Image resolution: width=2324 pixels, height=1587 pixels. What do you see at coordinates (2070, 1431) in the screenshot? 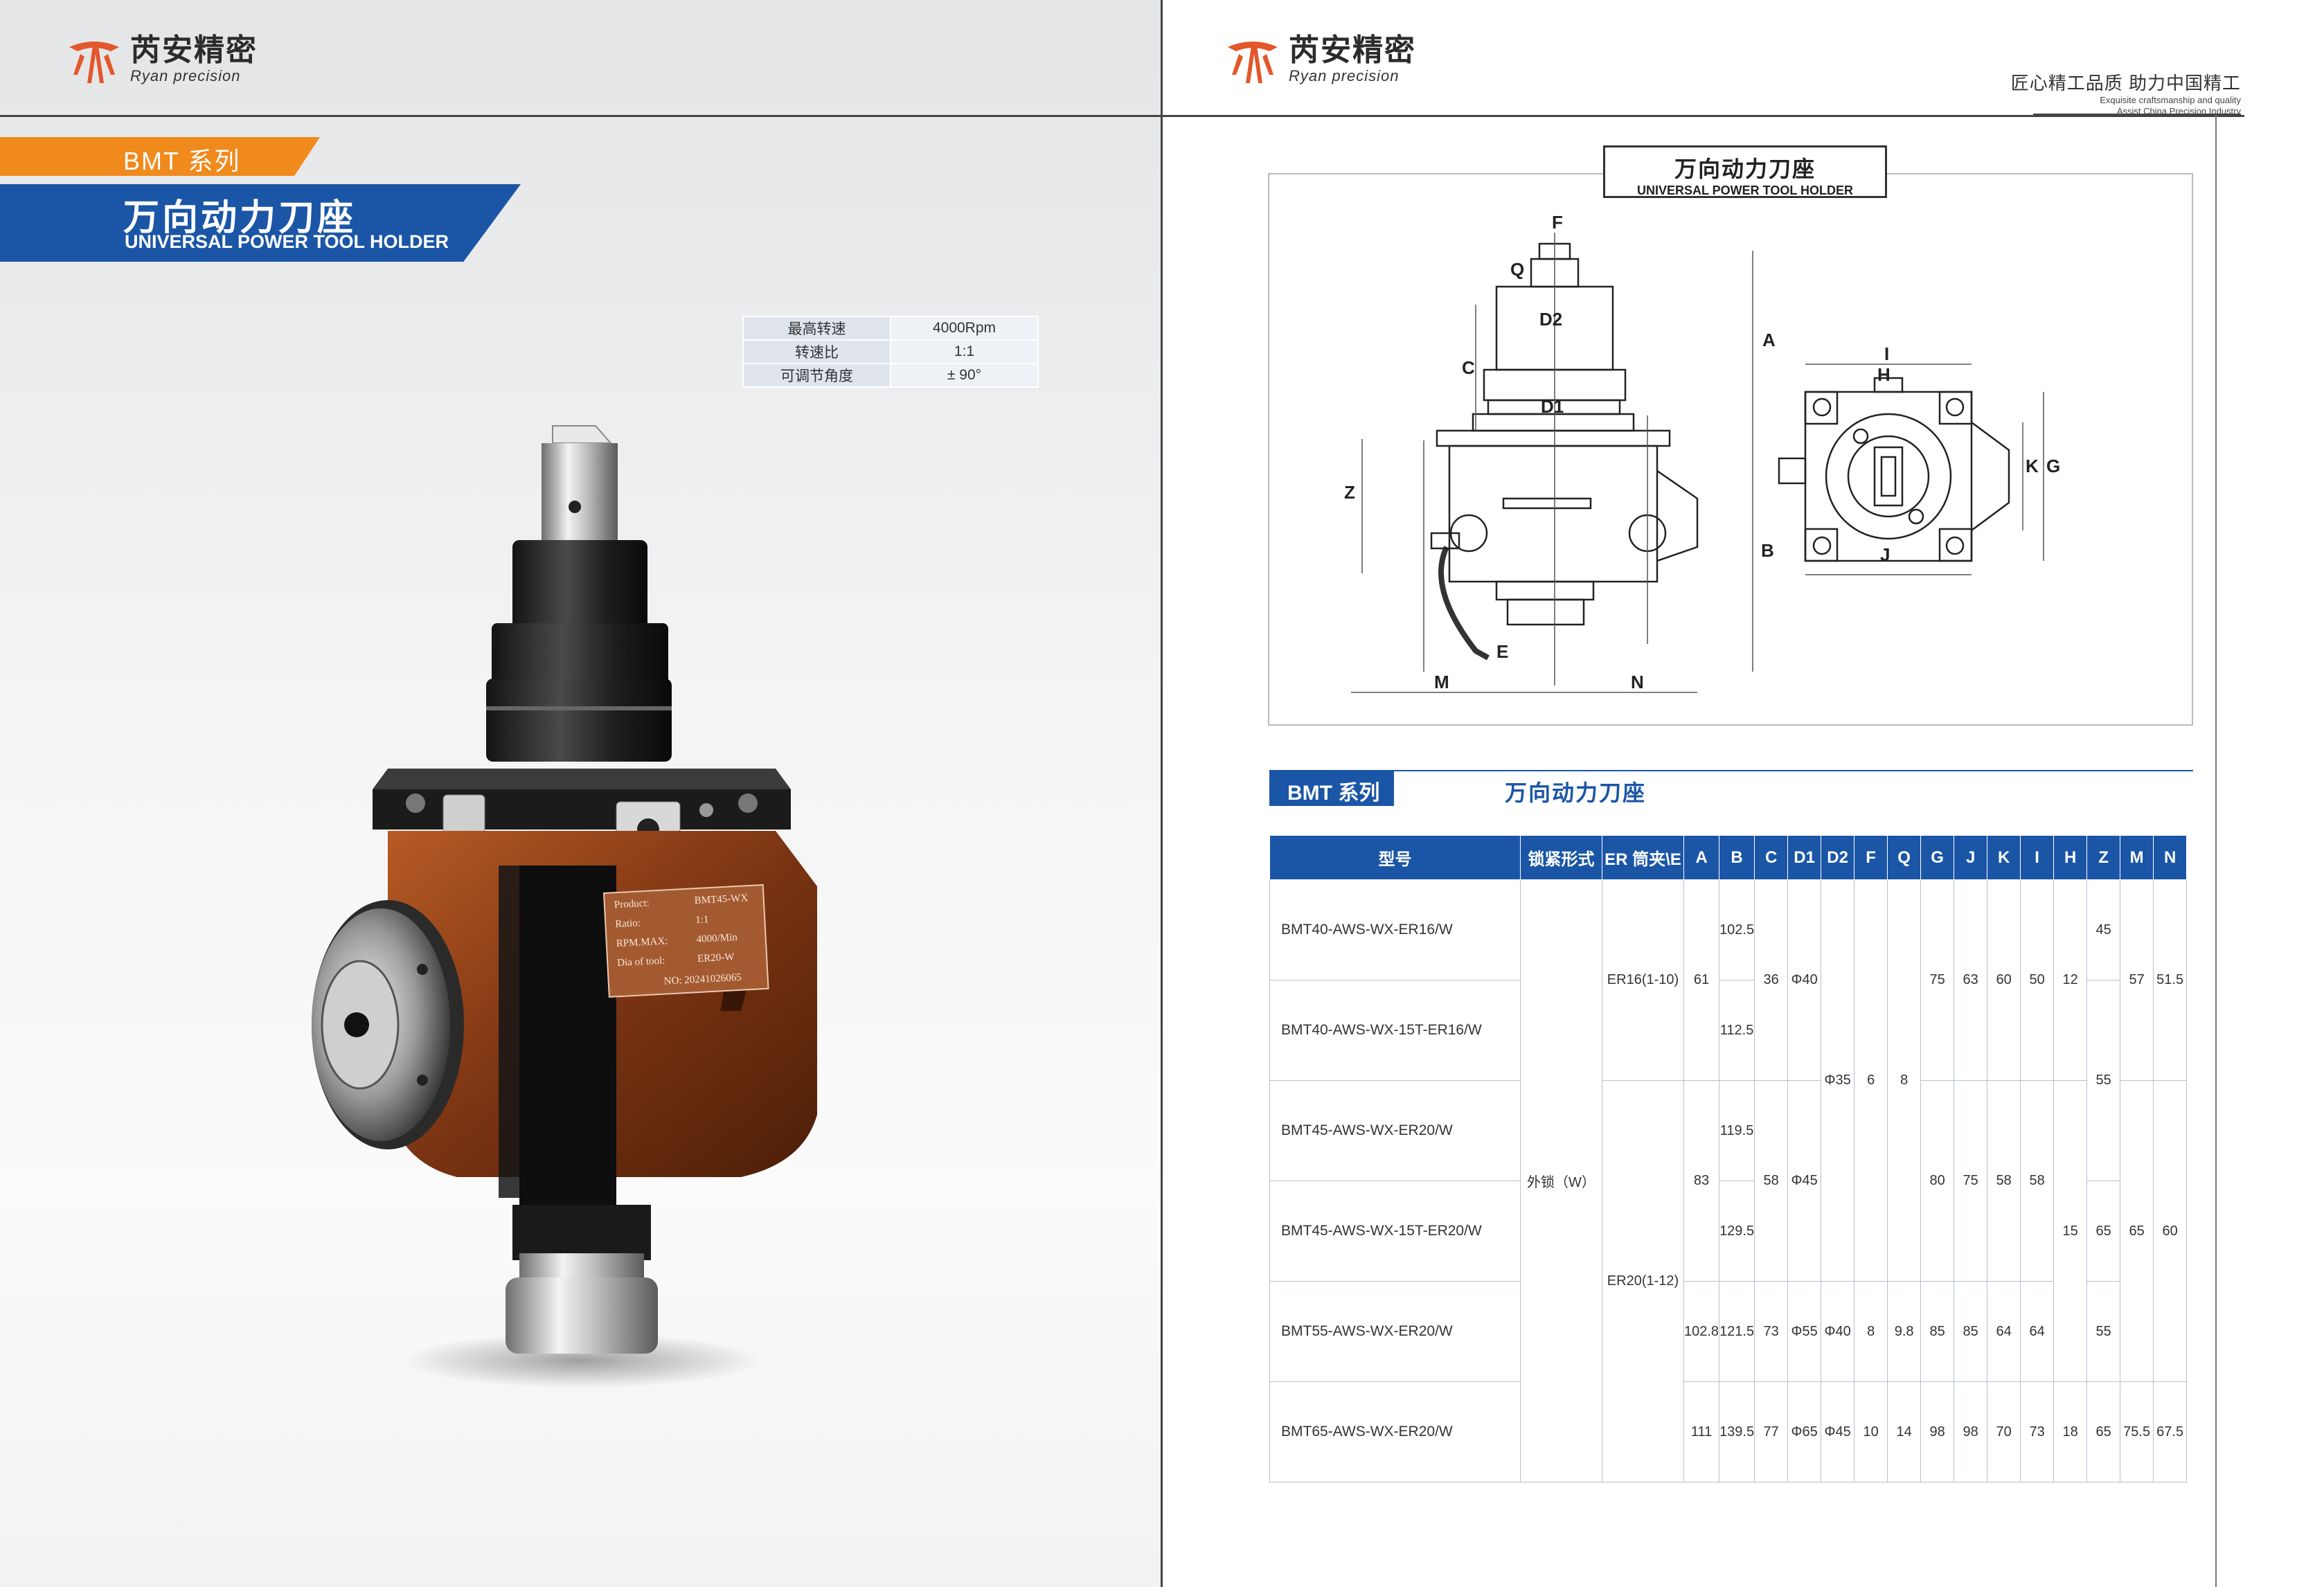
I see `h-cell: 18` at bounding box center [2070, 1431].